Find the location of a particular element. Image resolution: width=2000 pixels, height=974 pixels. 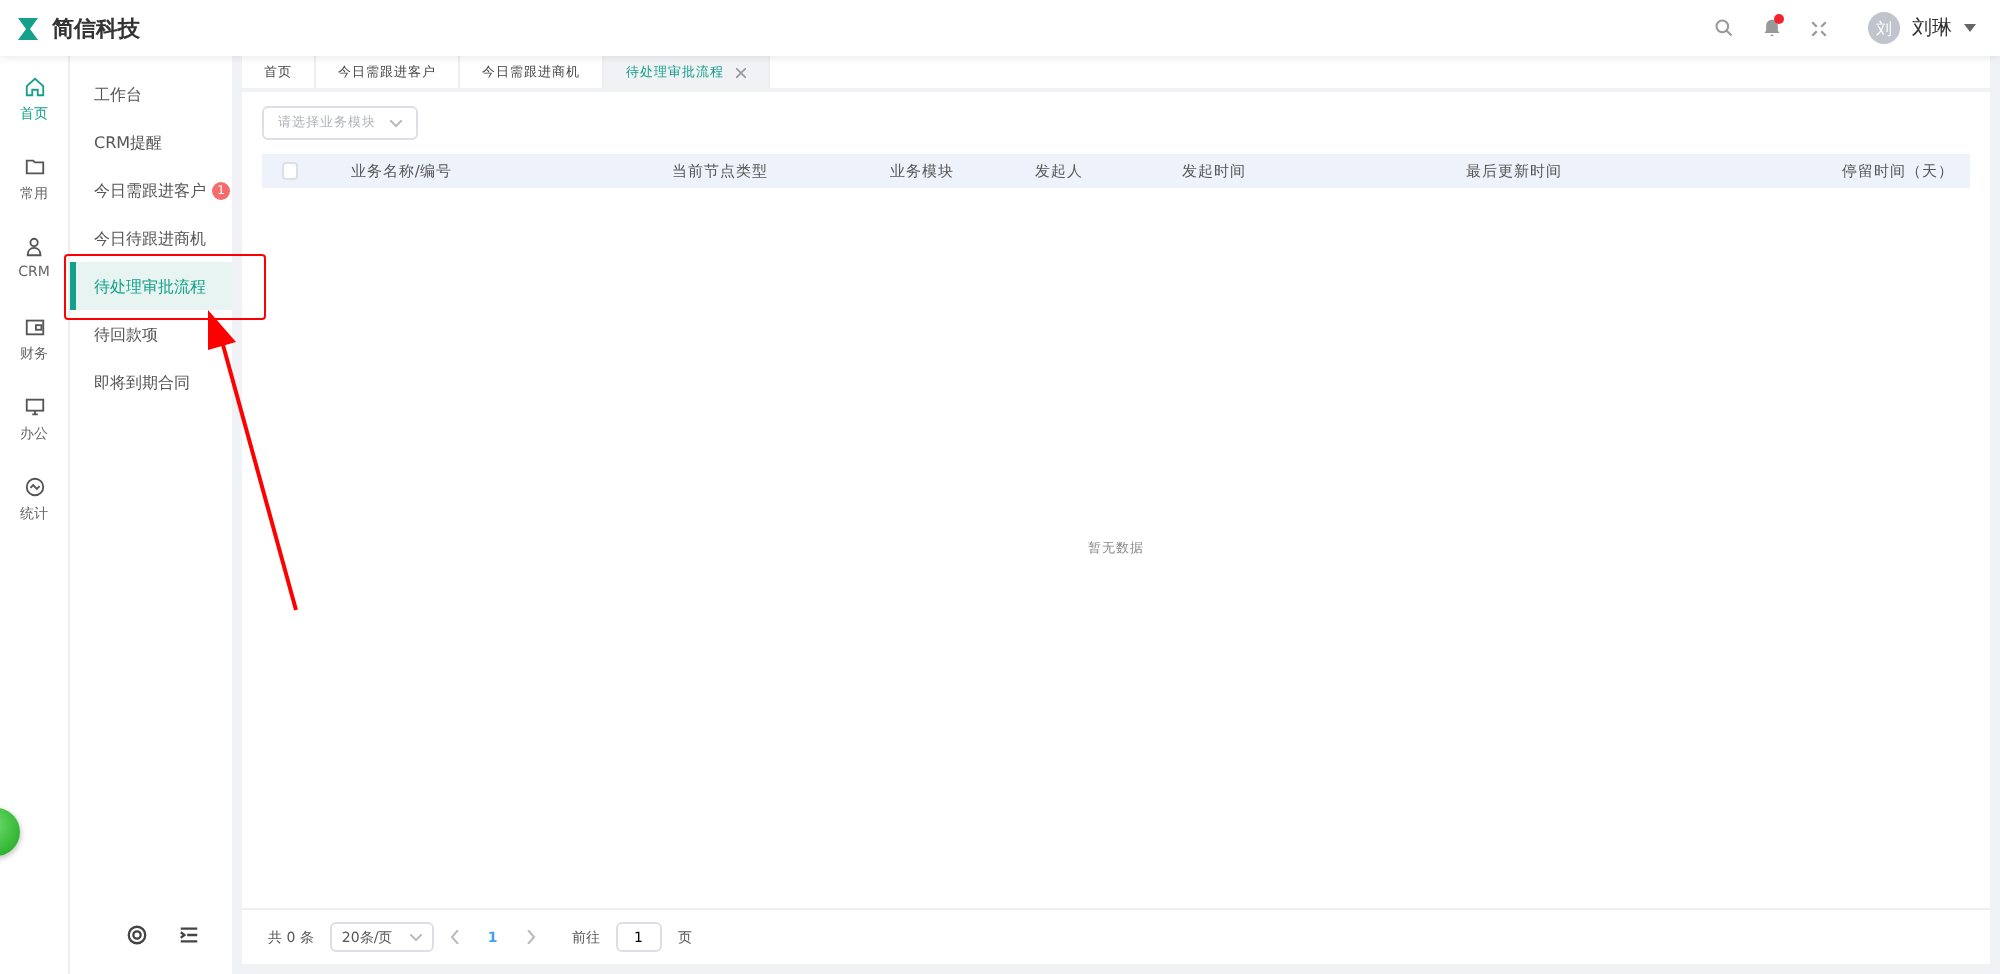

monitor-icon is located at coordinates (34, 407).